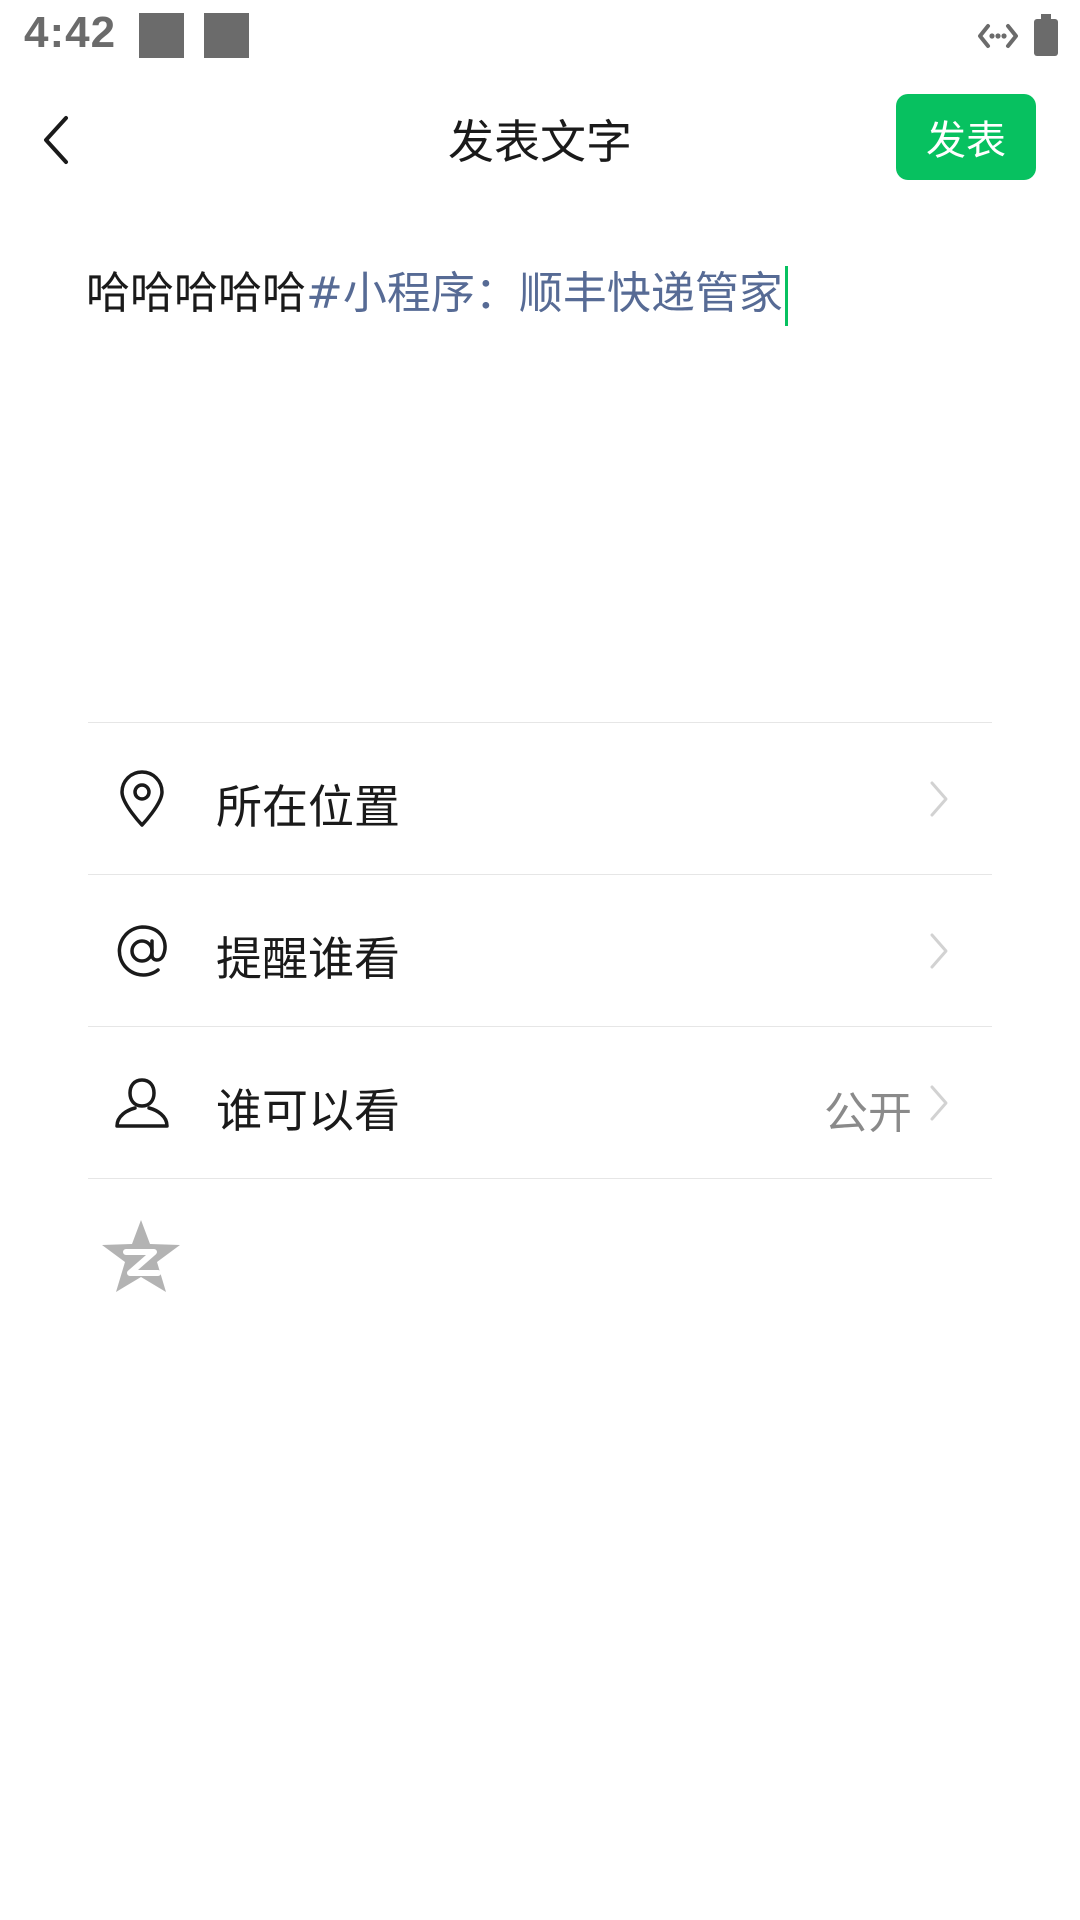  Describe the element at coordinates (142, 1103) in the screenshot. I see `person-icon` at that location.